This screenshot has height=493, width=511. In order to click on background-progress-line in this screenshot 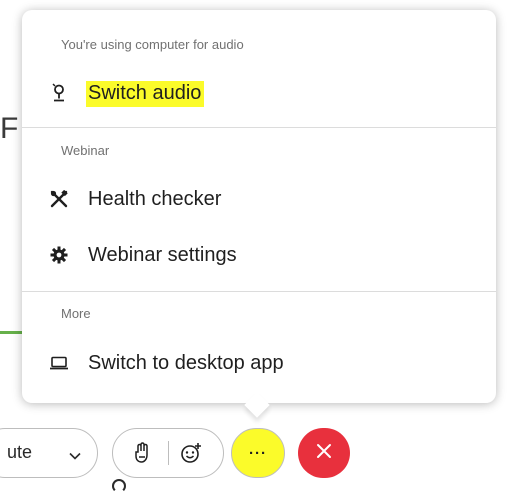, I will do `click(12, 332)`.